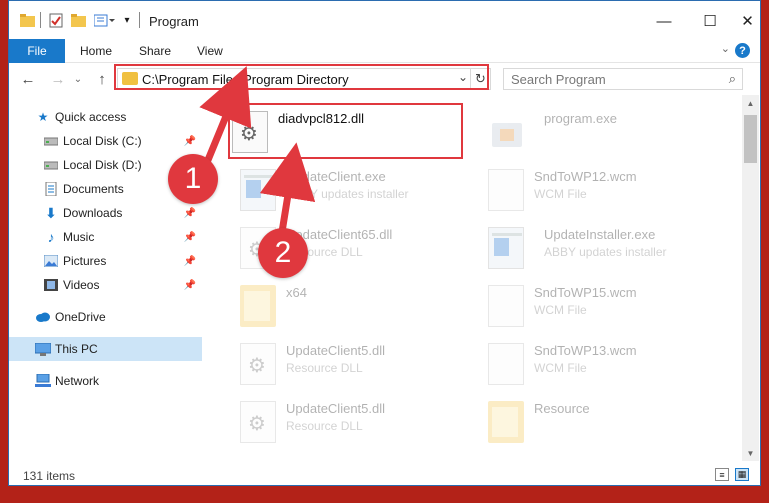 This screenshot has height=503, width=769. Describe the element at coordinates (746, 21) in the screenshot. I see `close-button: ✕` at that location.